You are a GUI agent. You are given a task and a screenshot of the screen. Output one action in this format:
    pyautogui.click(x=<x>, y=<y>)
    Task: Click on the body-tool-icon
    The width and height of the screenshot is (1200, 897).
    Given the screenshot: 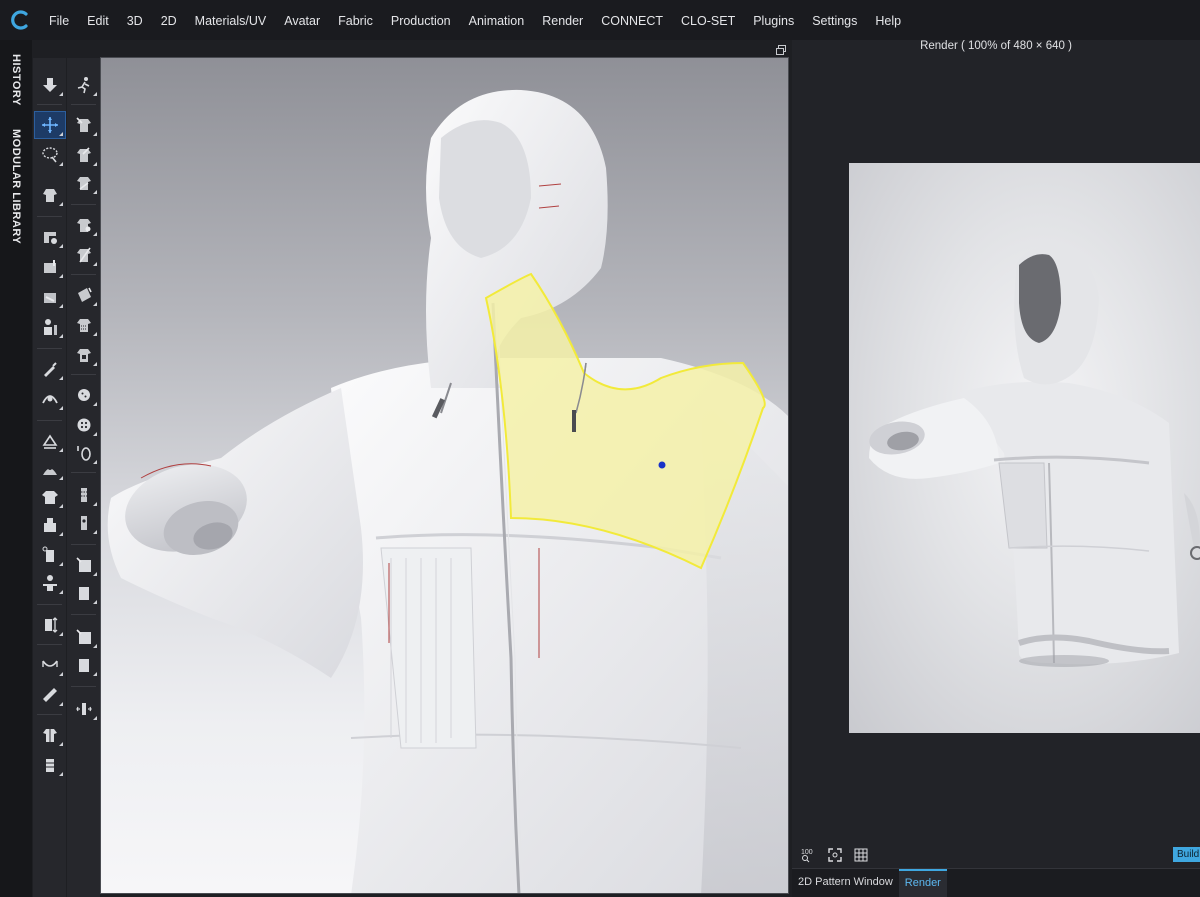 What is the action you would take?
    pyautogui.click(x=50, y=525)
    